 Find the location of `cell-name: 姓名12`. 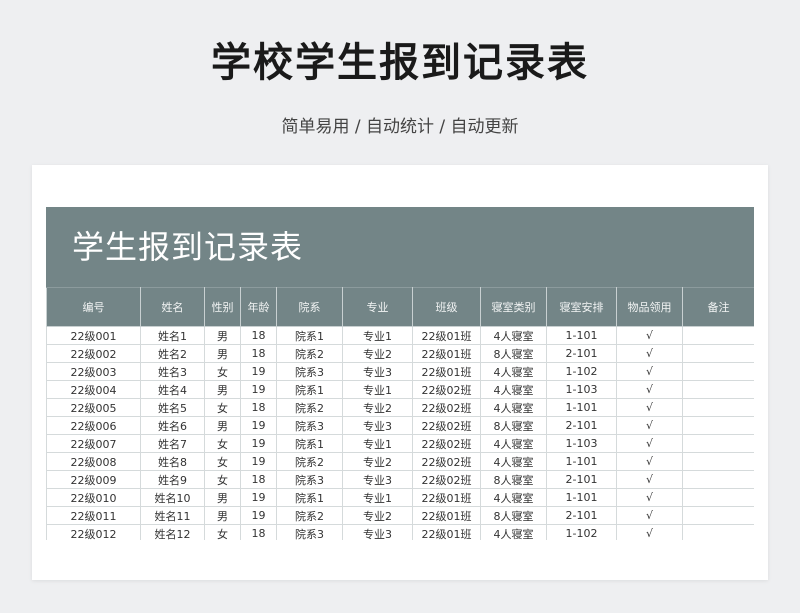

cell-name: 姓名12 is located at coordinates (172, 532).